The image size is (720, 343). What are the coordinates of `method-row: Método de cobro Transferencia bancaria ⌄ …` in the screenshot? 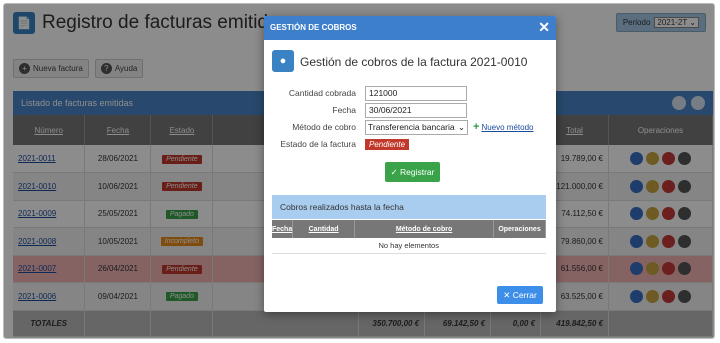 It's located at (410, 127).